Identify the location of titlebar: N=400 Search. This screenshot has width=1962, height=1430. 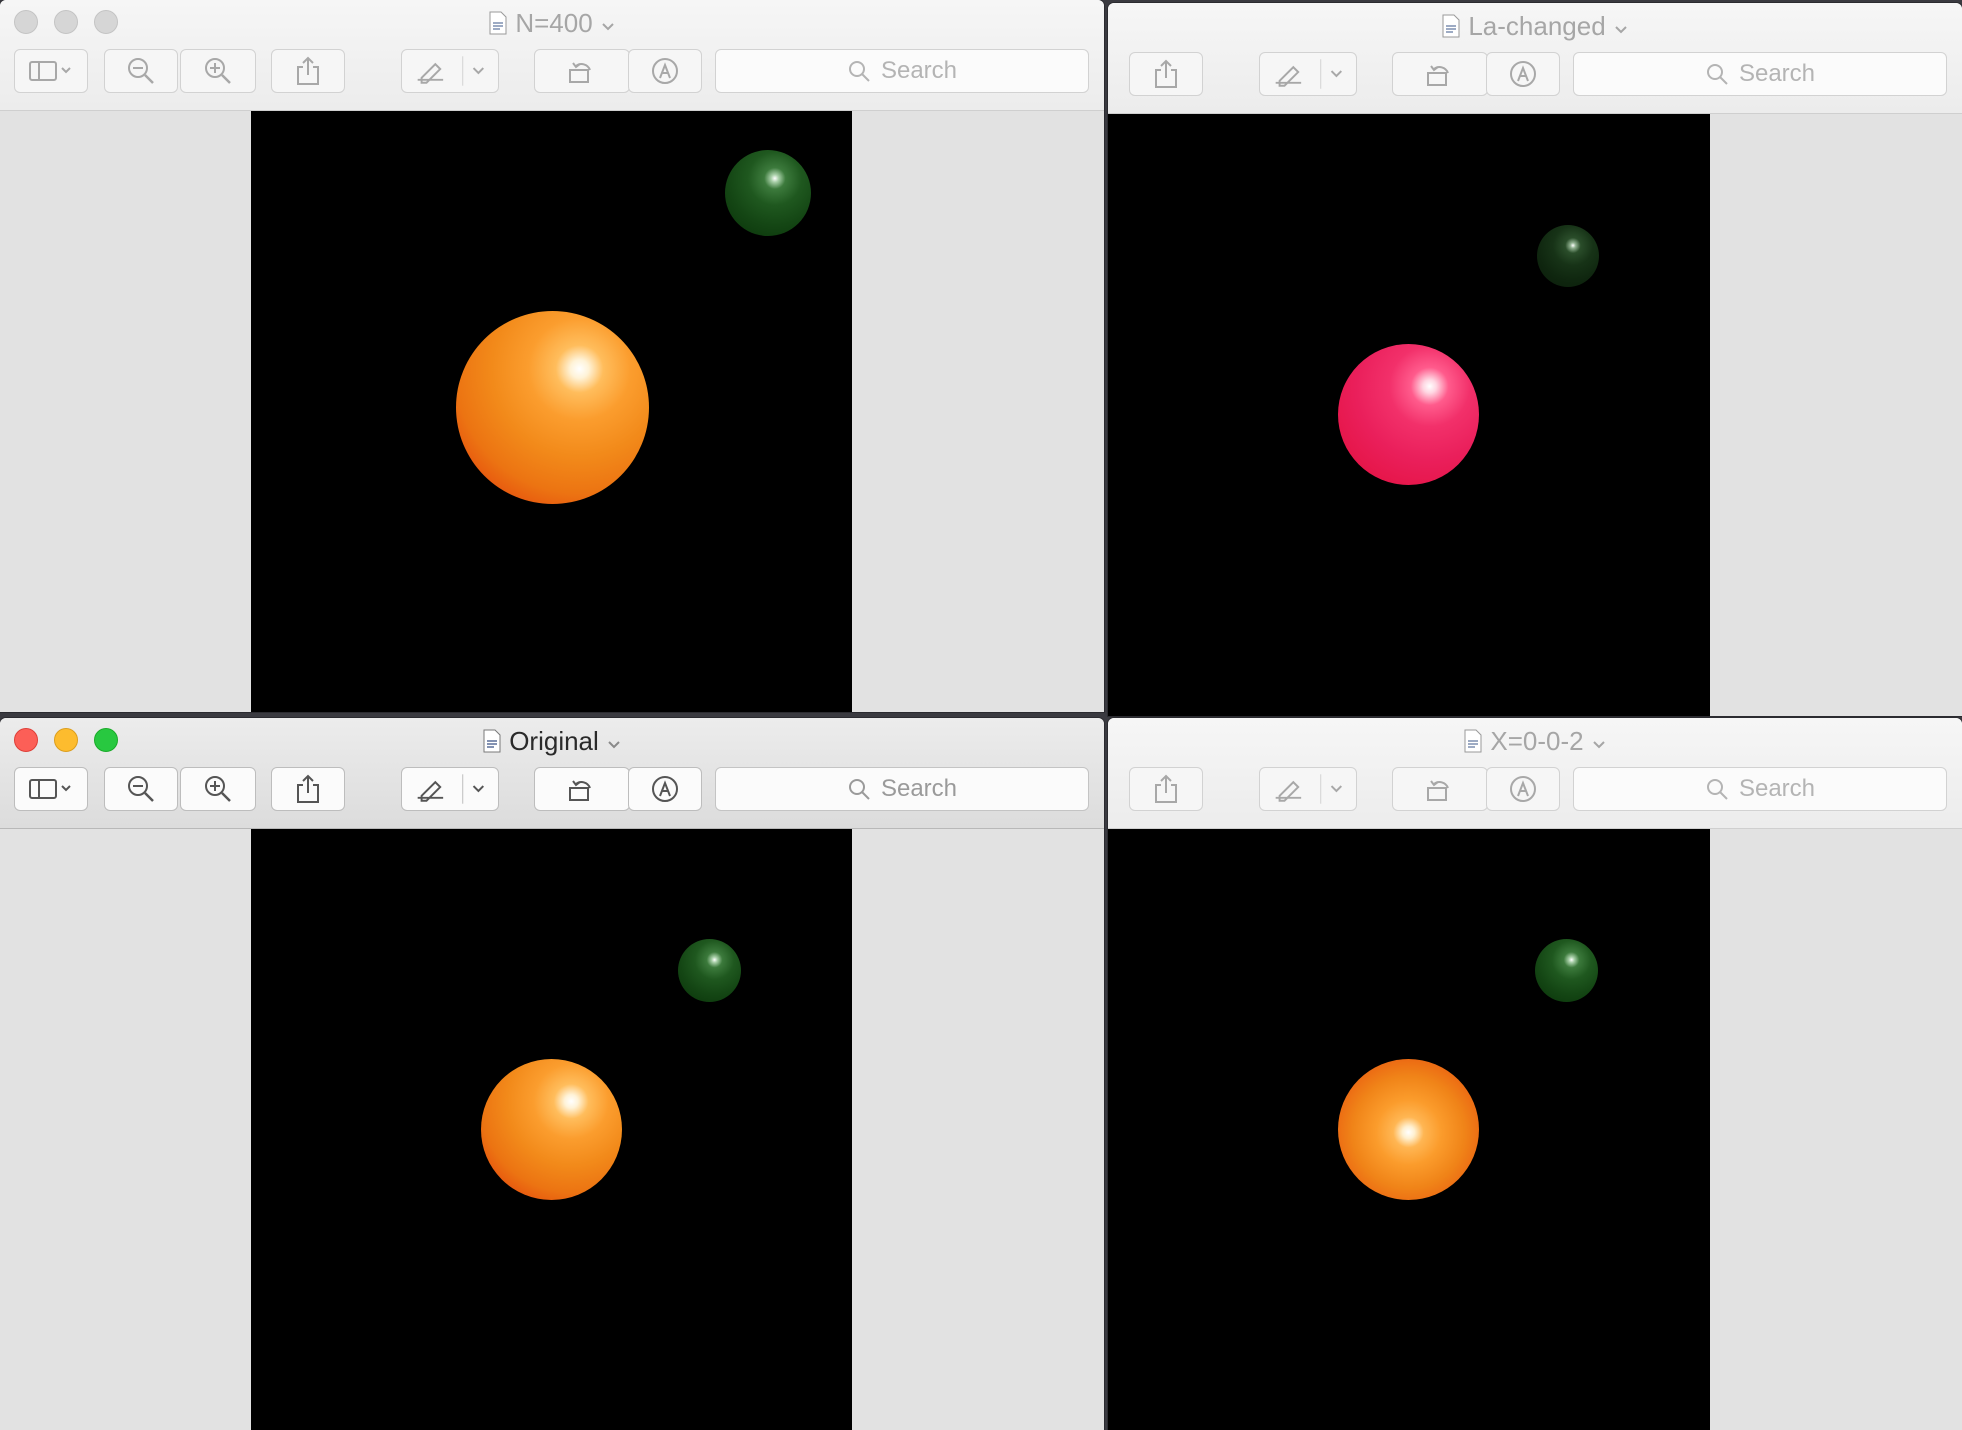
(552, 55).